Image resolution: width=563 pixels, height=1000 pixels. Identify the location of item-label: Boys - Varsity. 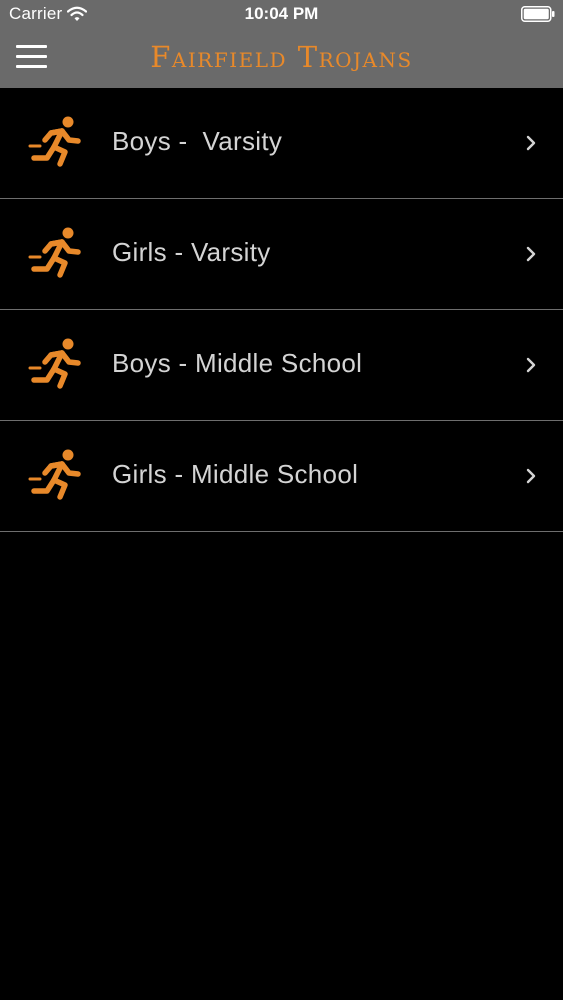
(197, 141).